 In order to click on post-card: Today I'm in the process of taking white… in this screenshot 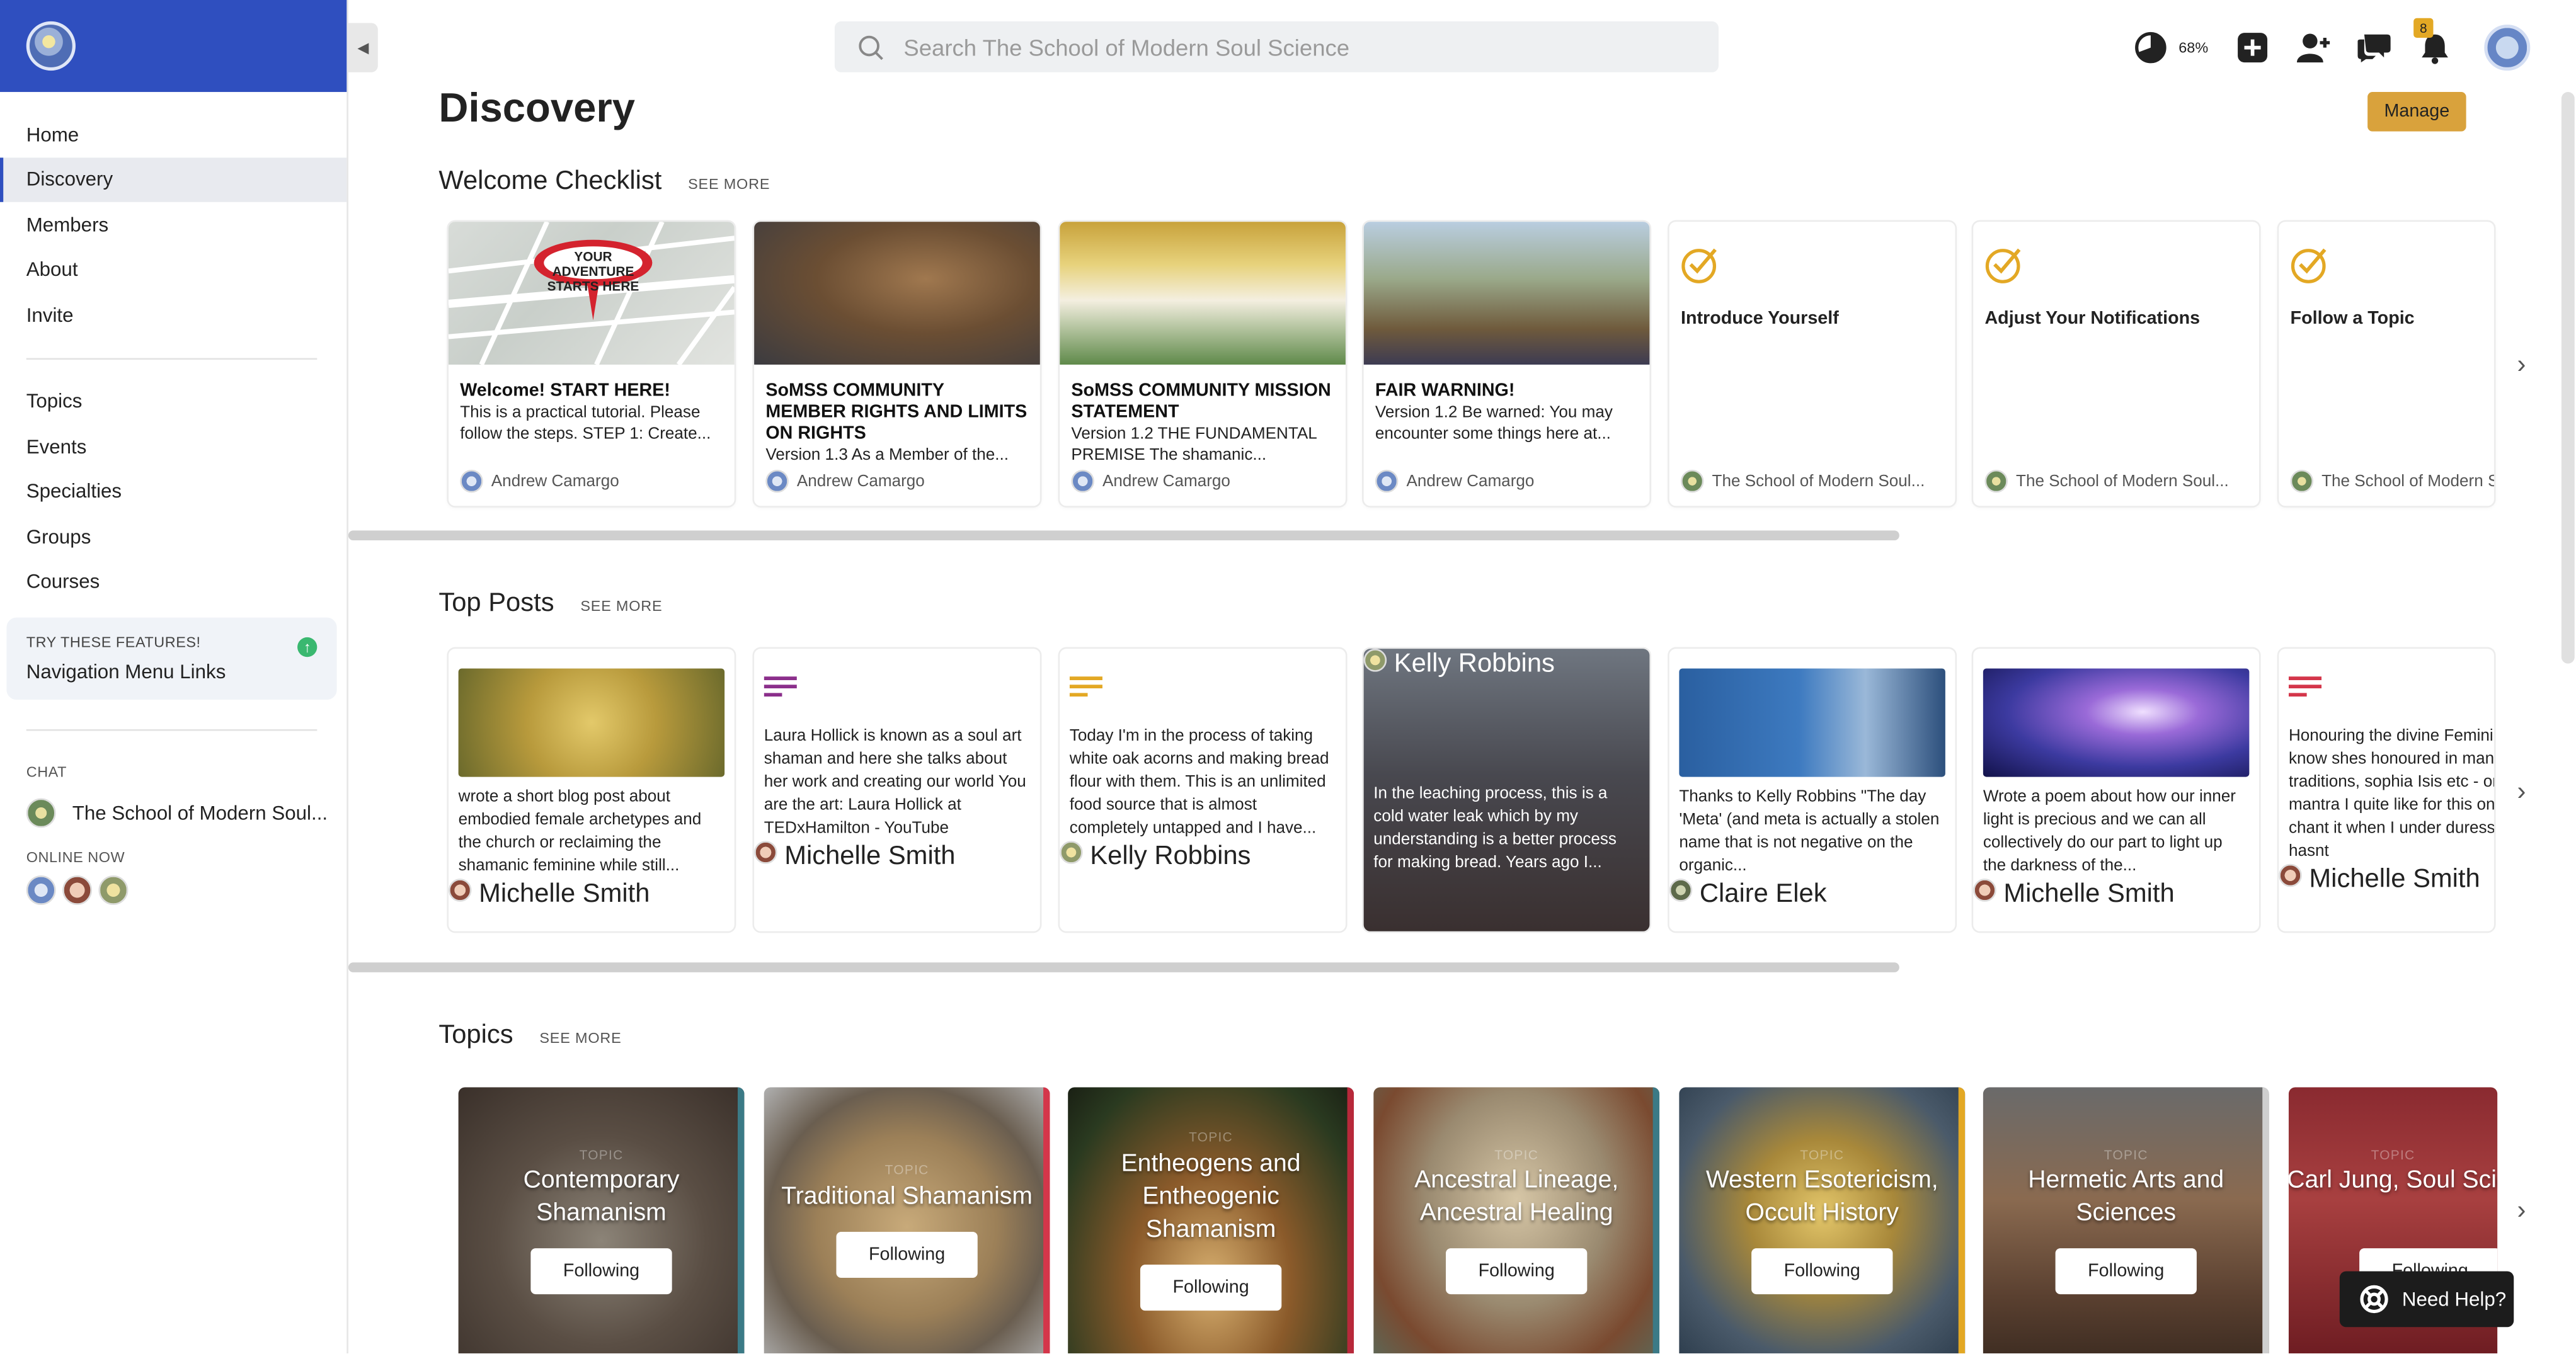, I will do `click(1203, 790)`.